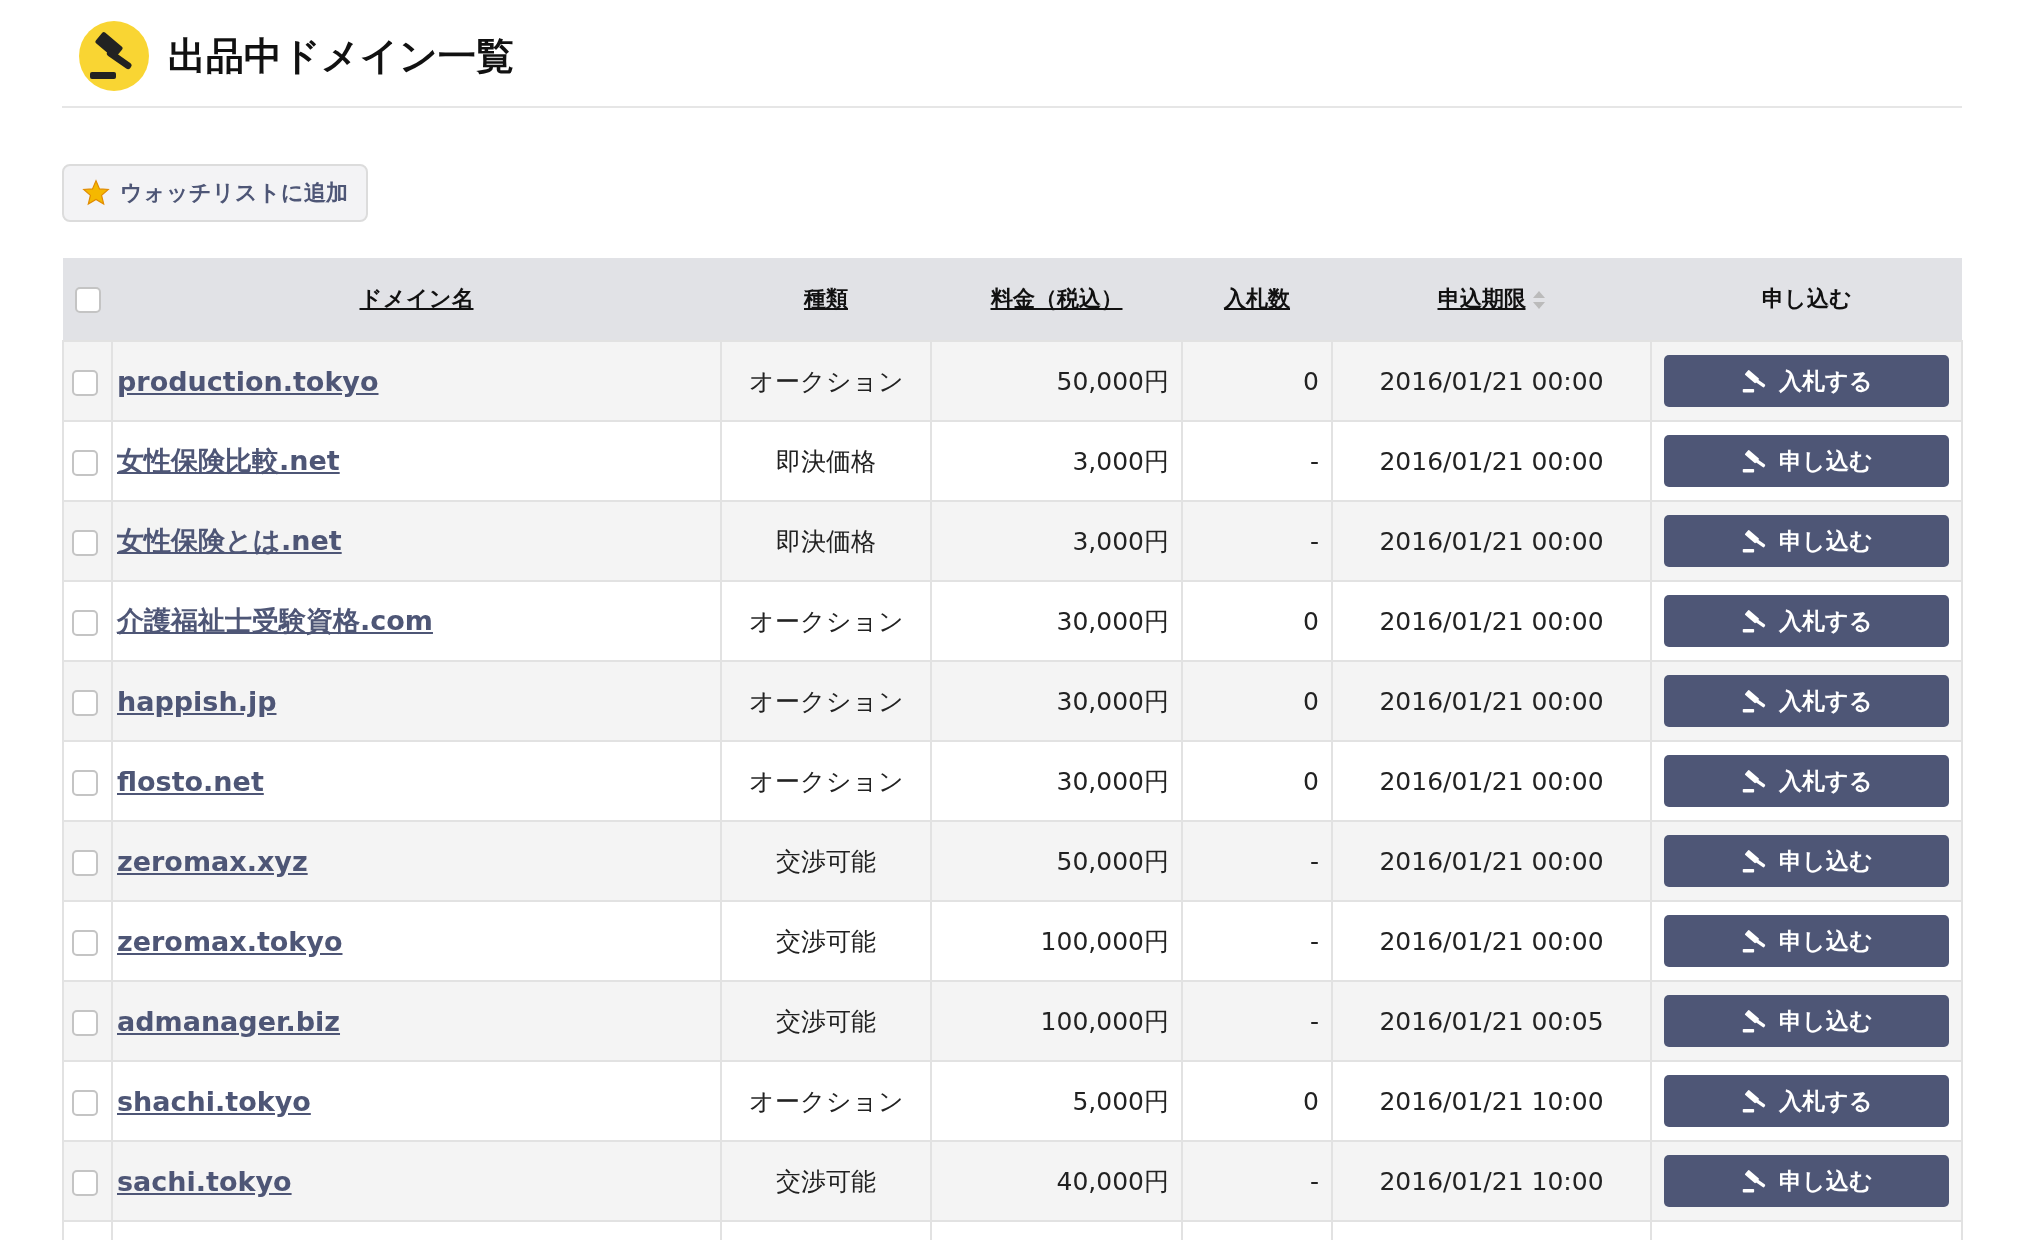 The image size is (2028, 1240). I want to click on domain-link: shachi.tokyo, so click(214, 1101).